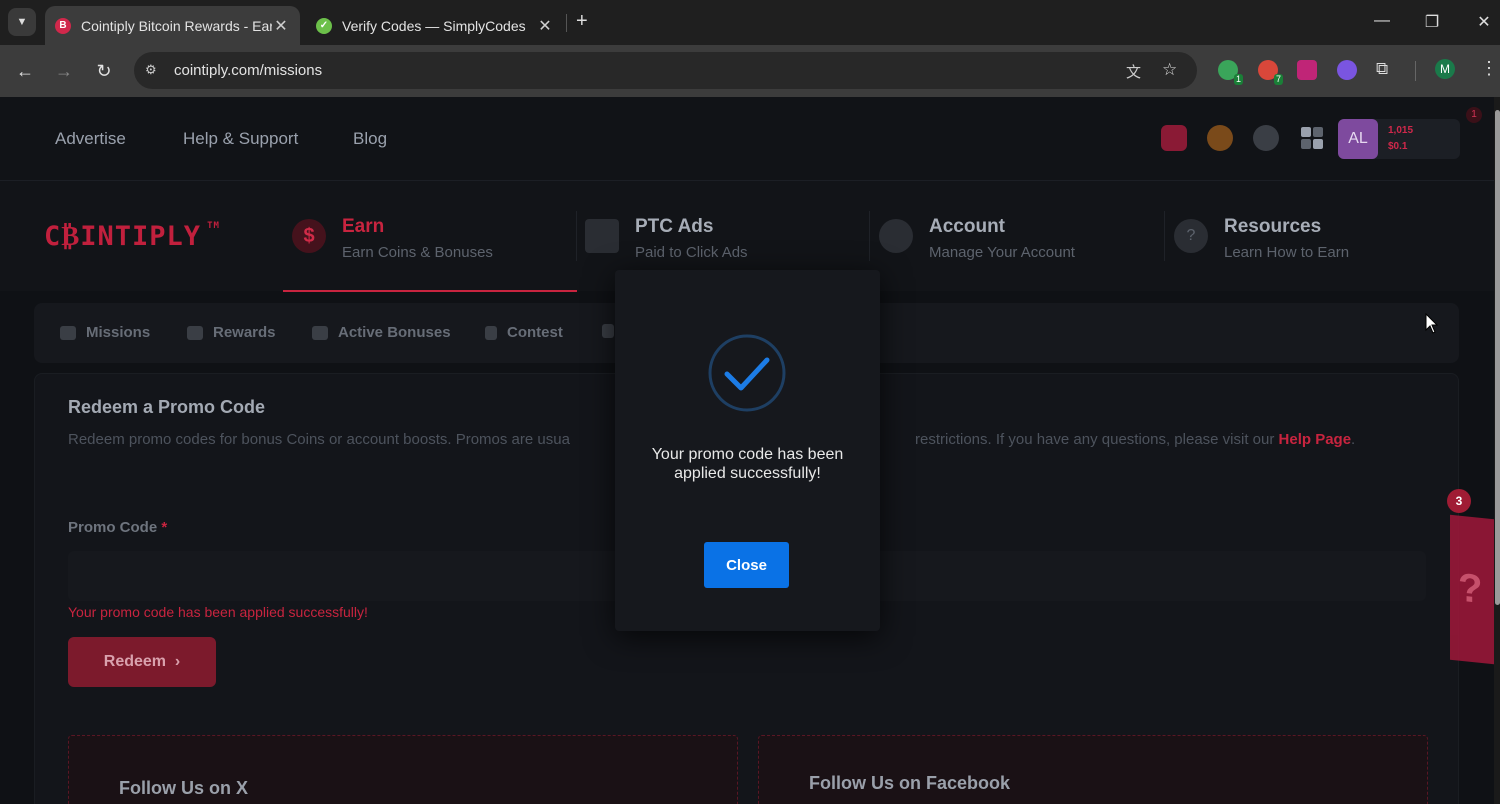 The width and height of the screenshot is (1500, 804). What do you see at coordinates (967, 226) in the screenshot?
I see `nav-title: Account` at bounding box center [967, 226].